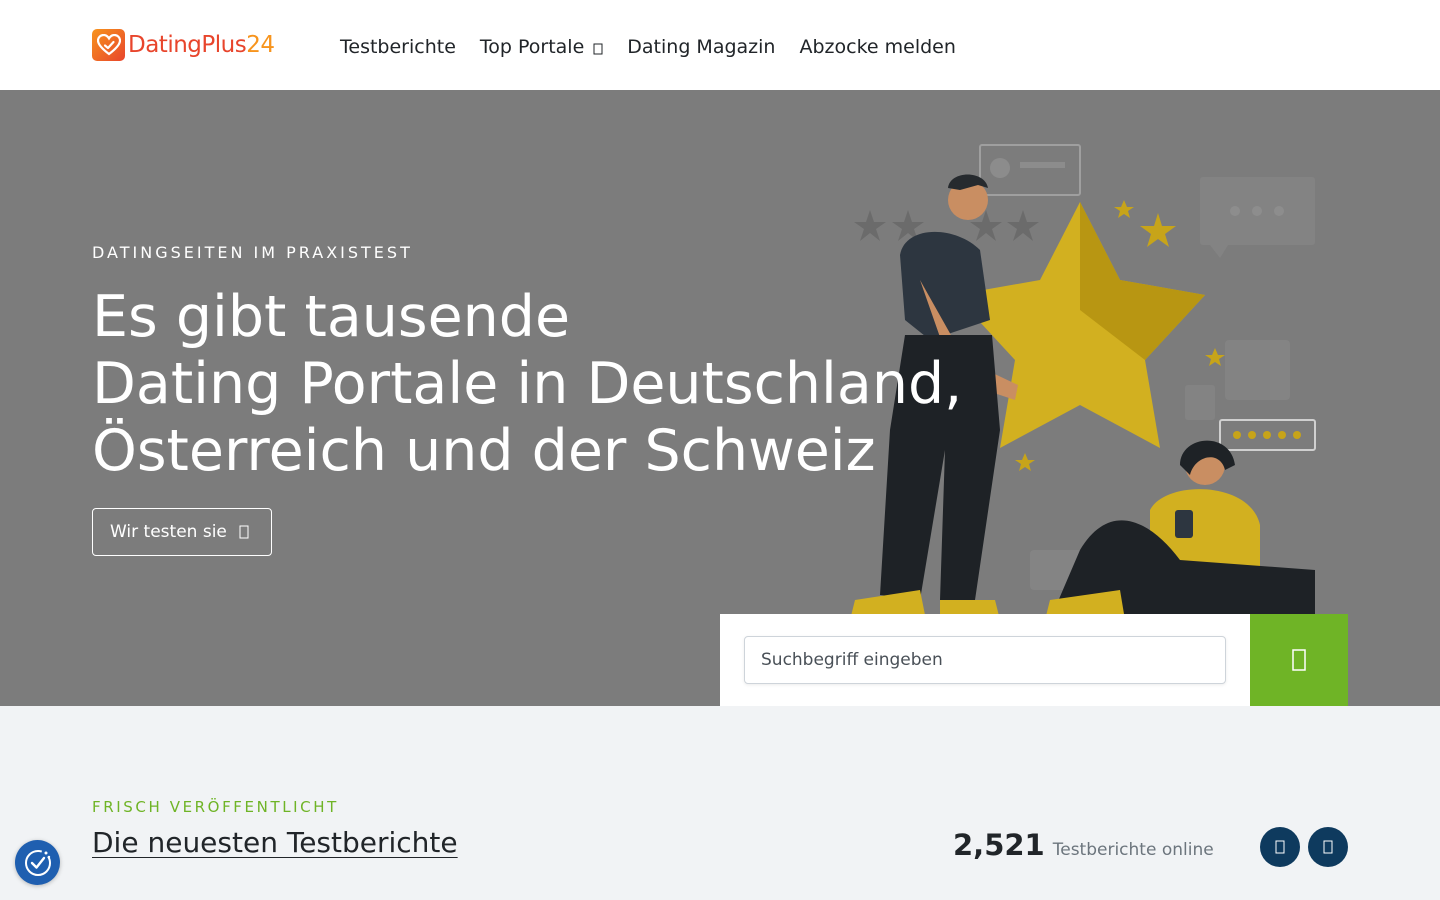 The width and height of the screenshot is (1440, 900). I want to click on review-count: 2,521 Testberichte online, so click(1083, 845).